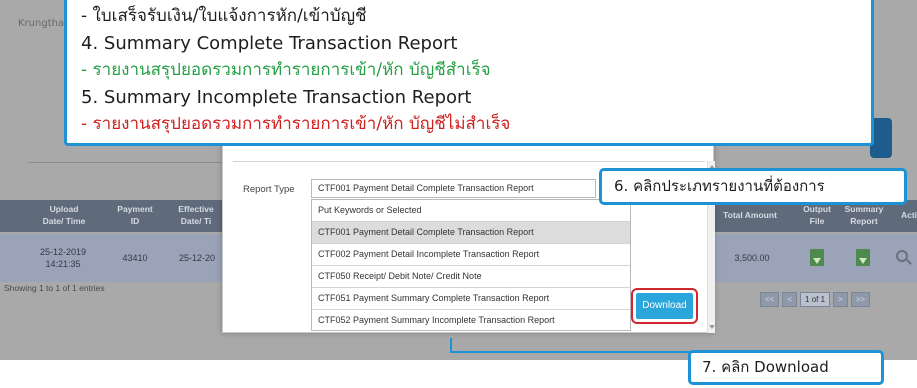  What do you see at coordinates (471, 211) in the screenshot?
I see `report-option: Put Keywords or Selected` at bounding box center [471, 211].